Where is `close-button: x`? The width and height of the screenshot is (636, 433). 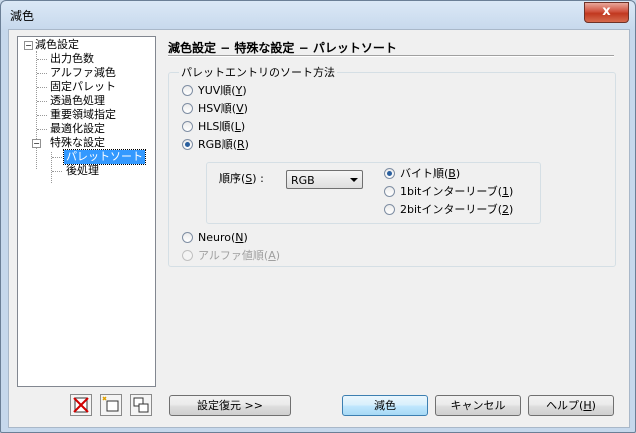 close-button: x is located at coordinates (606, 12).